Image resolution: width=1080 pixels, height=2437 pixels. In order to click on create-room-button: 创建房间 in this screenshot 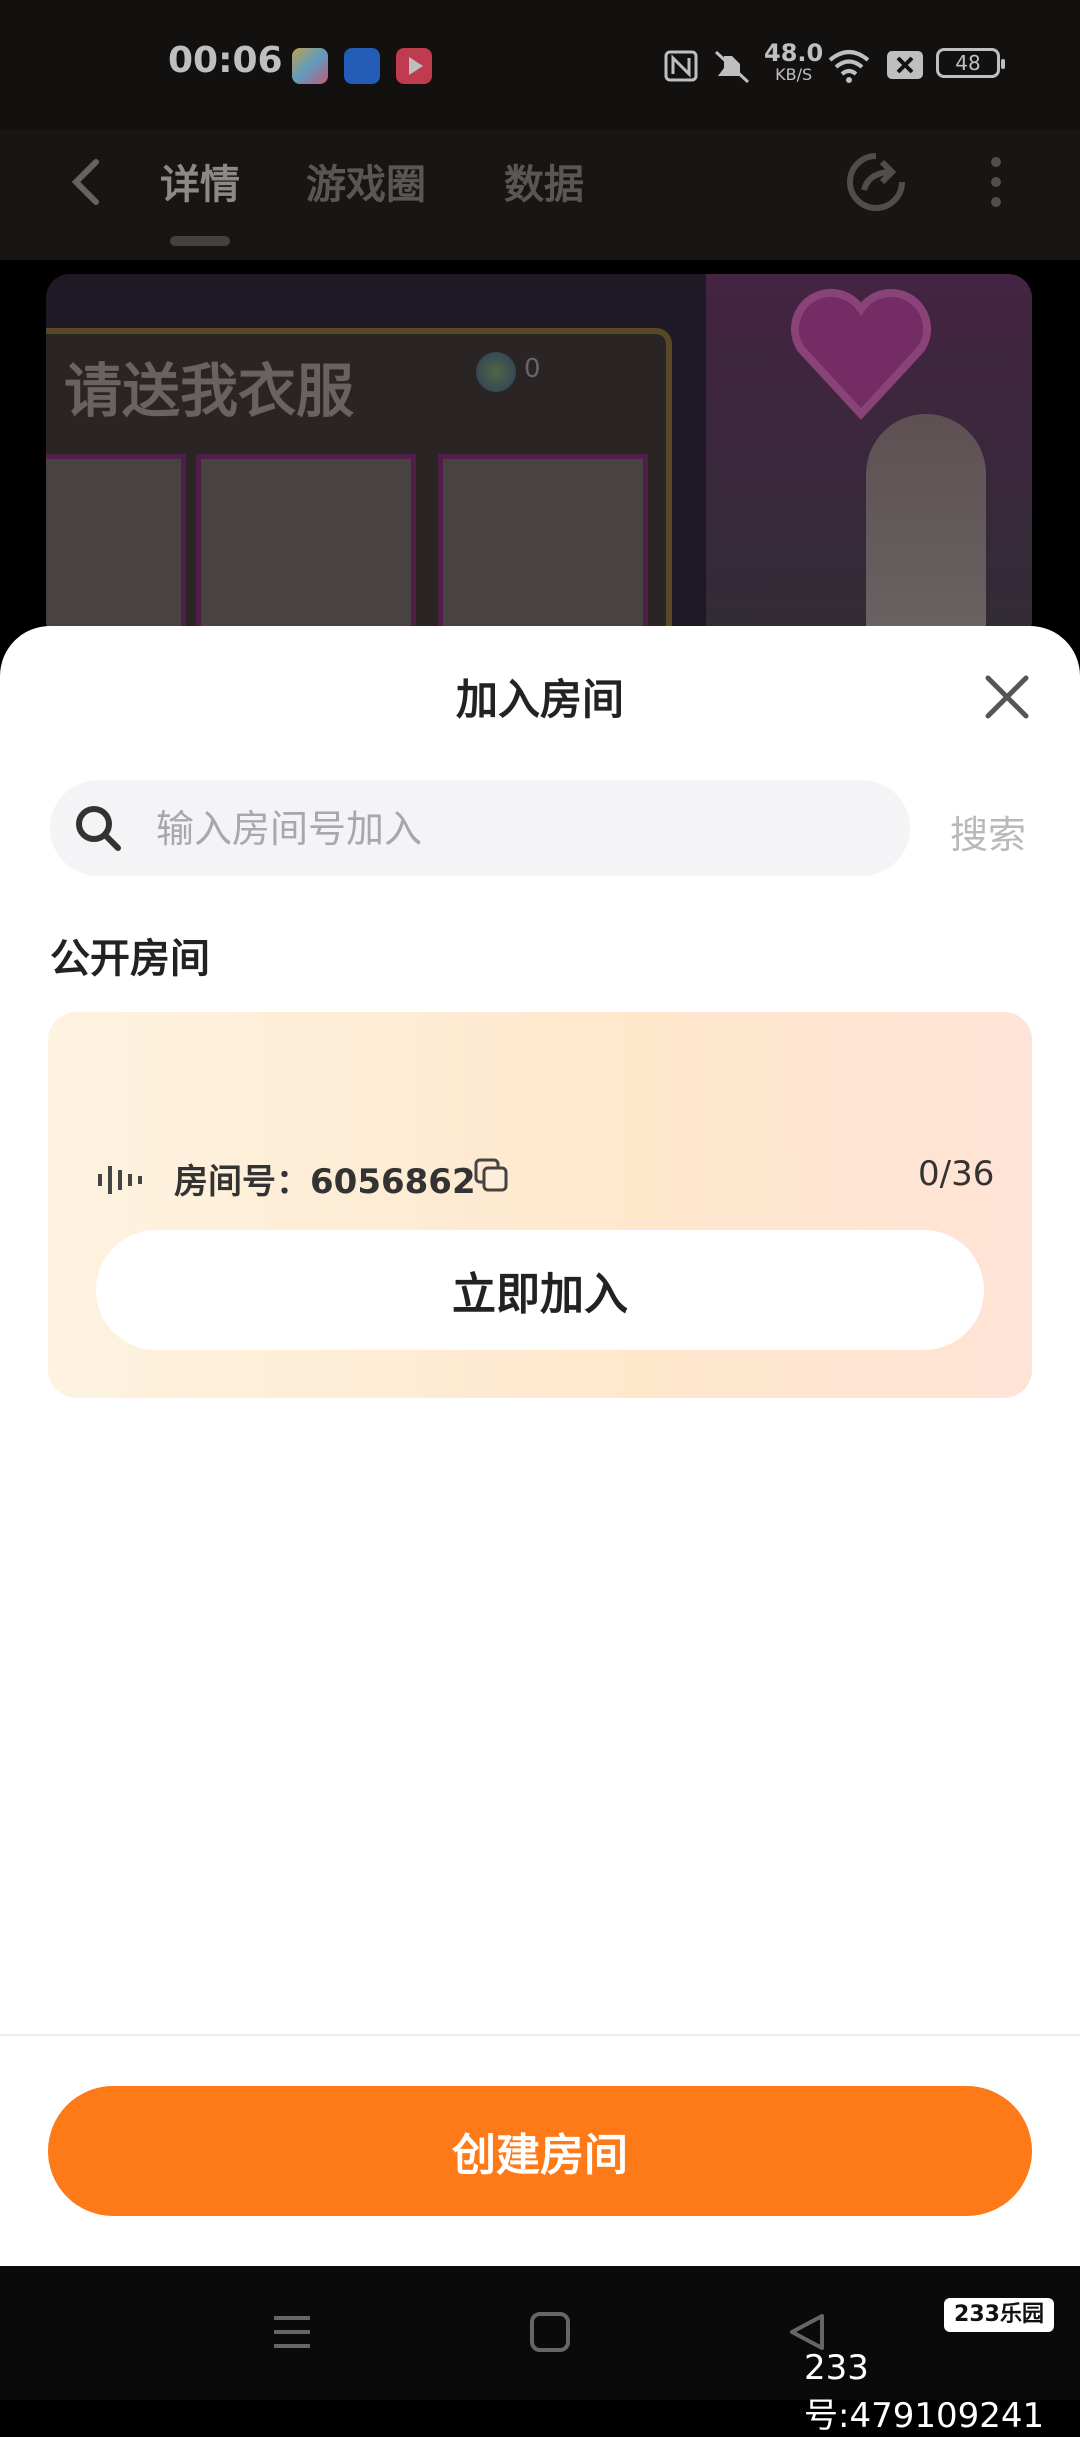, I will do `click(540, 2151)`.